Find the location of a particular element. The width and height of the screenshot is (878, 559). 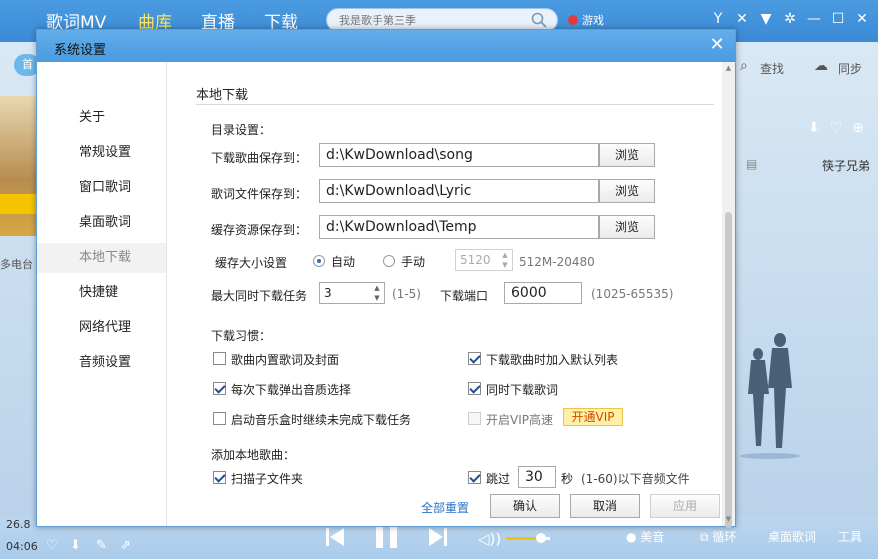

reset-all-link: 全部重置 is located at coordinates (445, 507).